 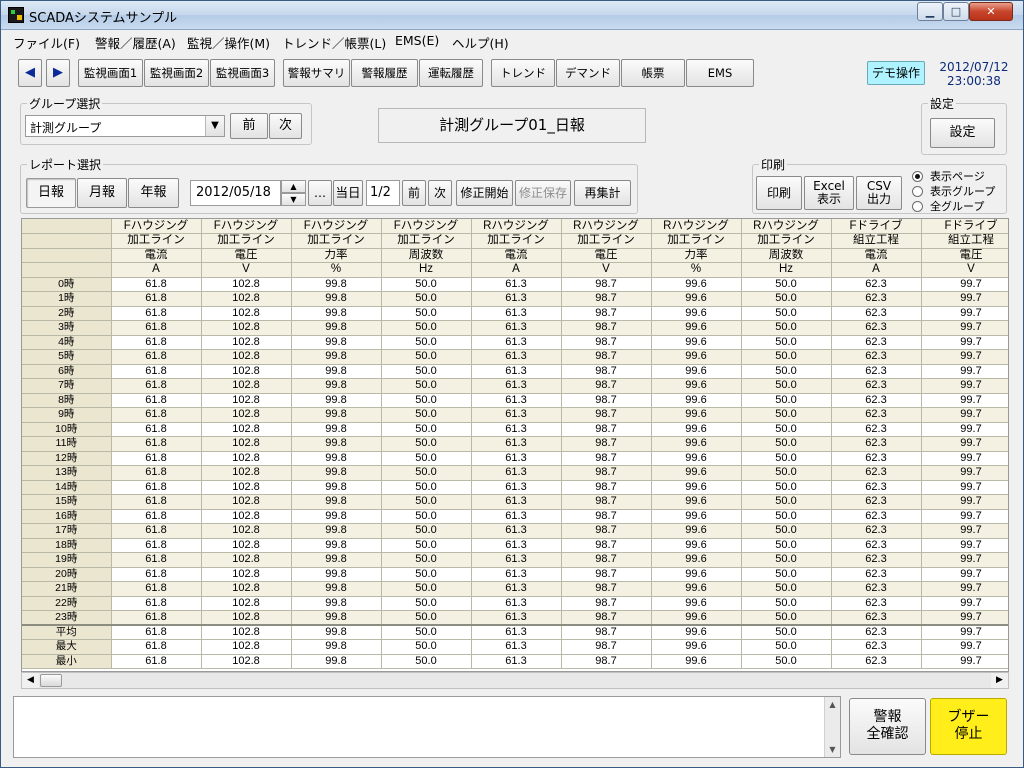 What do you see at coordinates (917, 176) in the screenshot?
I see `radio-display-page-dot` at bounding box center [917, 176].